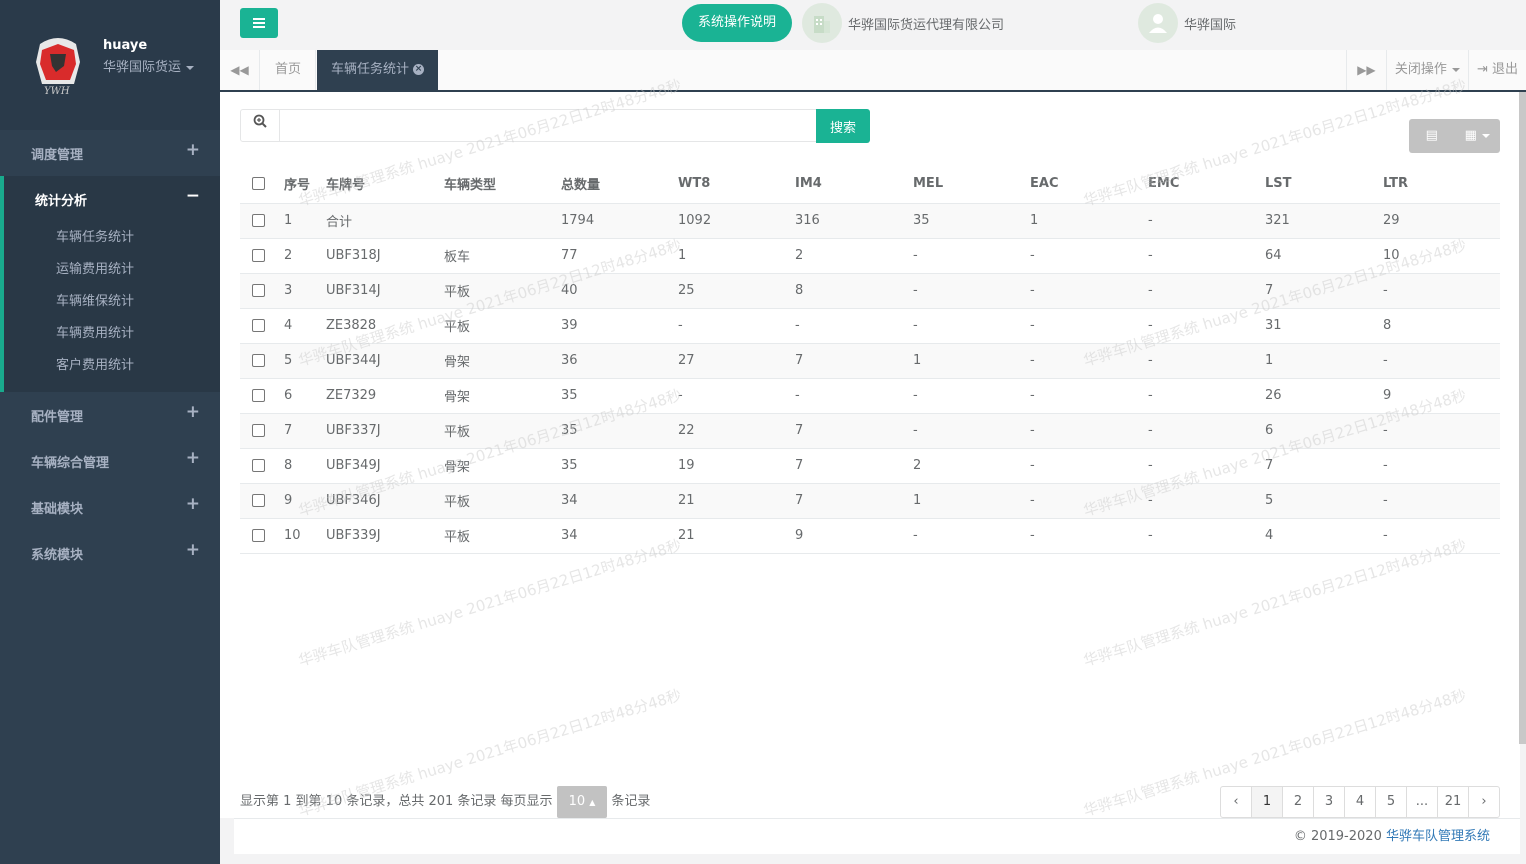  I want to click on select-all-checkbox, so click(258, 183).